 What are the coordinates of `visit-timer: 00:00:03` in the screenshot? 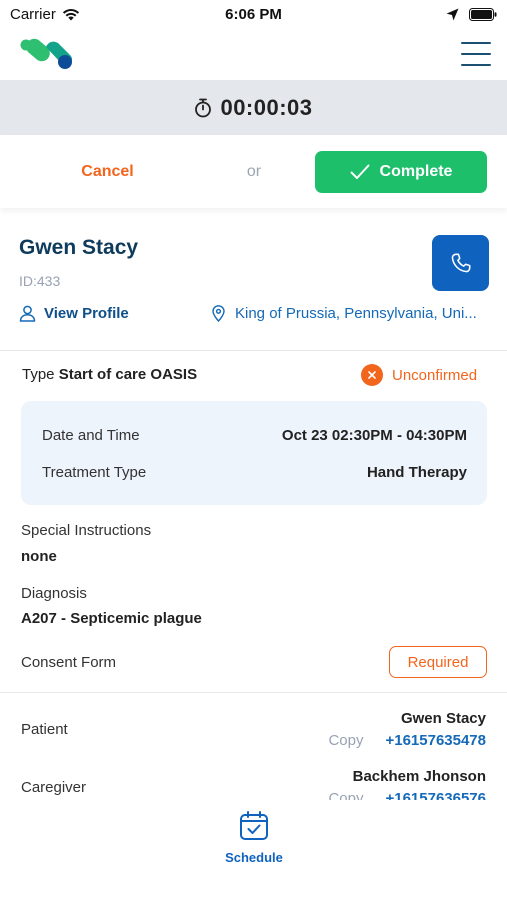 It's located at (253, 107).